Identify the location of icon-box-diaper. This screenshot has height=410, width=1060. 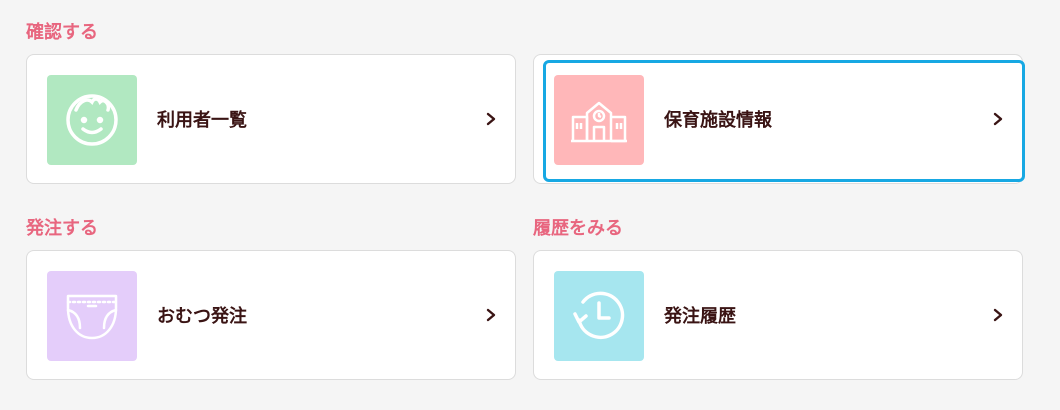
(92, 316).